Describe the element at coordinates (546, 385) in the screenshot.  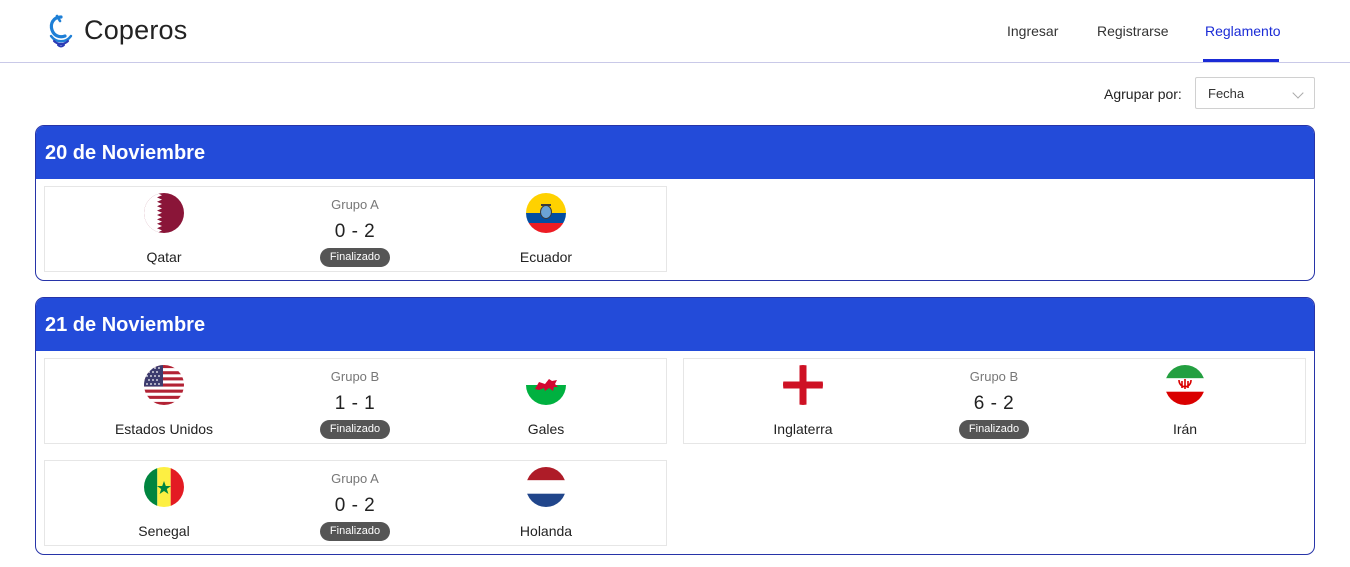
I see `wales-flag-icon` at that location.